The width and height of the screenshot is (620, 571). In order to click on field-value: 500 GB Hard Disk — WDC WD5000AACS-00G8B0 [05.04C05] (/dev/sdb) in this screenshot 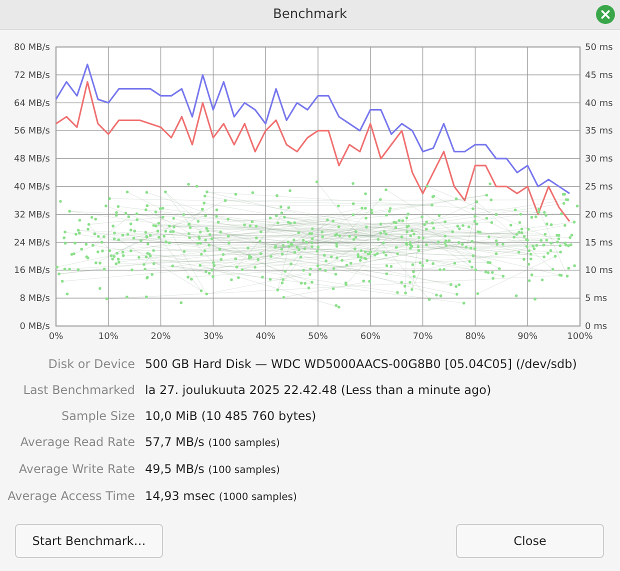, I will do `click(361, 364)`.